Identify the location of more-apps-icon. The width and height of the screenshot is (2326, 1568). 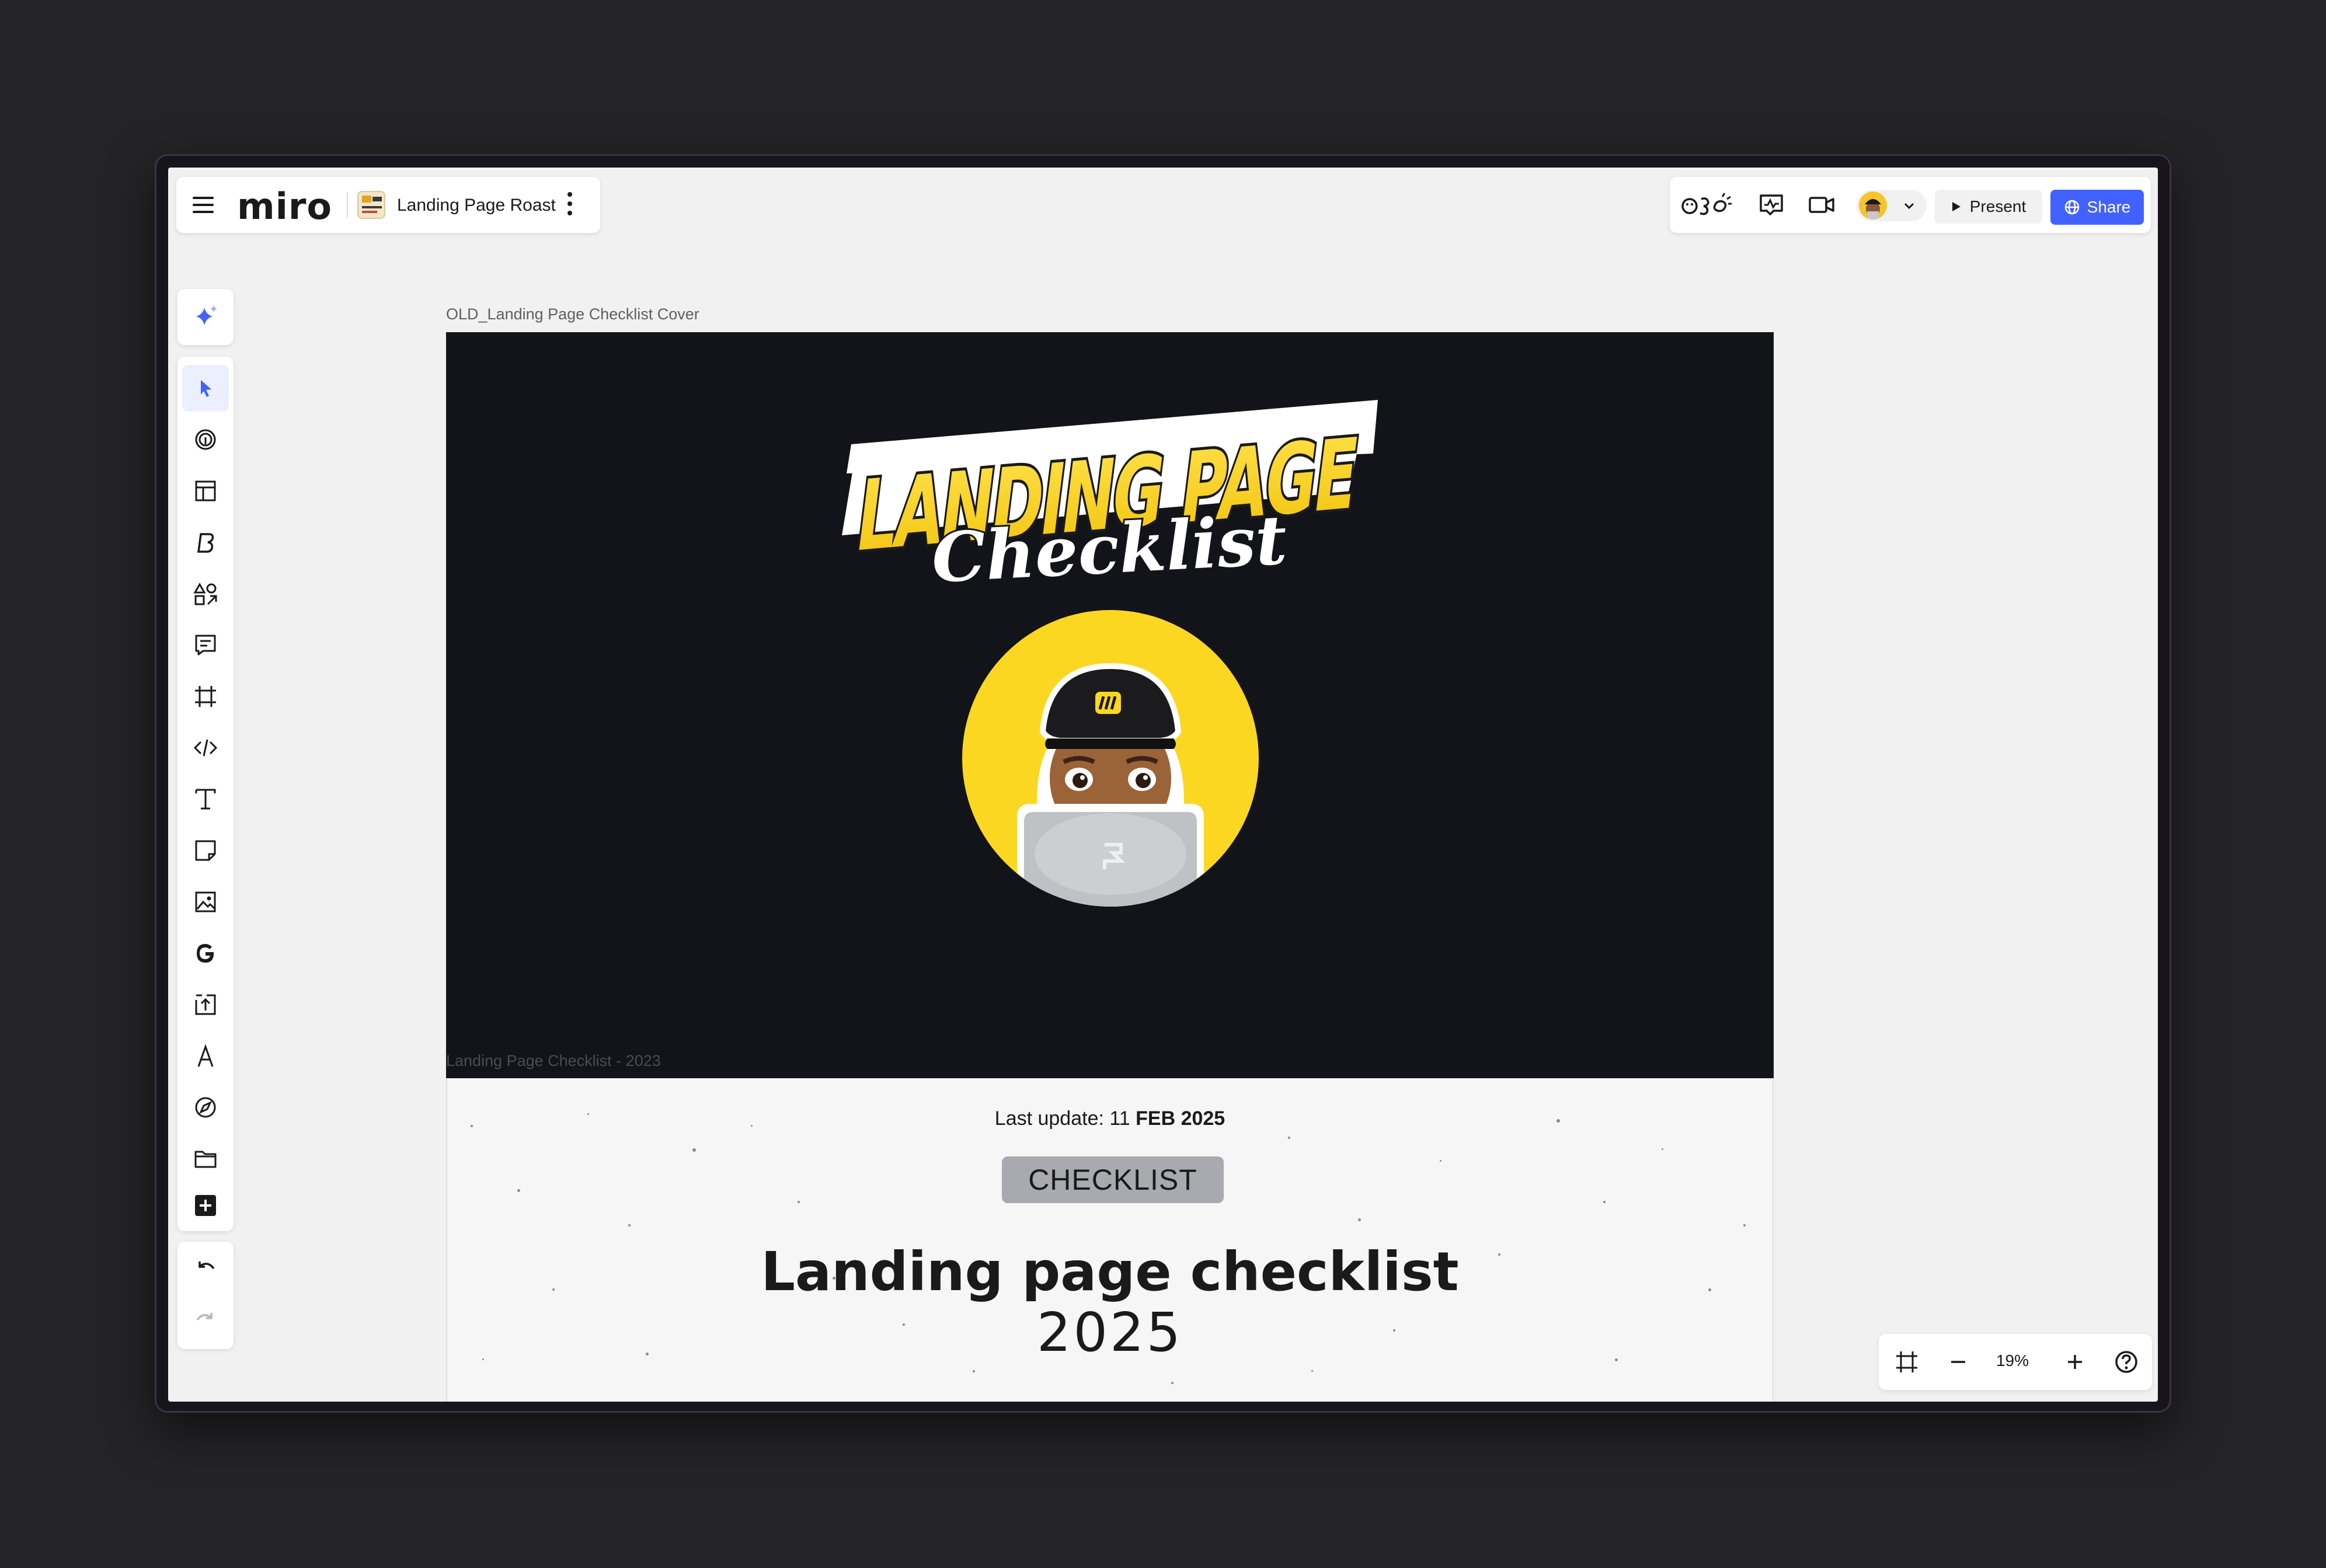
(206, 1205).